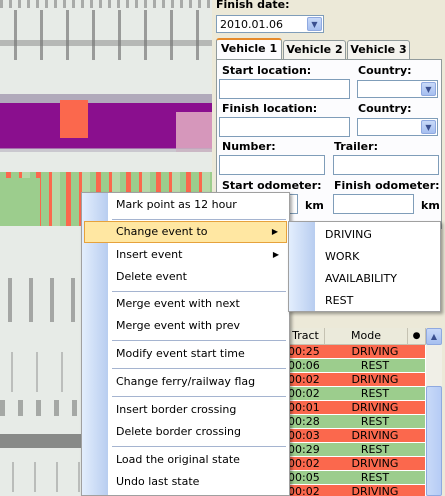 This screenshot has width=445, height=496. What do you see at coordinates (430, 205) in the screenshot?
I see `km-unit-2: km` at bounding box center [430, 205].